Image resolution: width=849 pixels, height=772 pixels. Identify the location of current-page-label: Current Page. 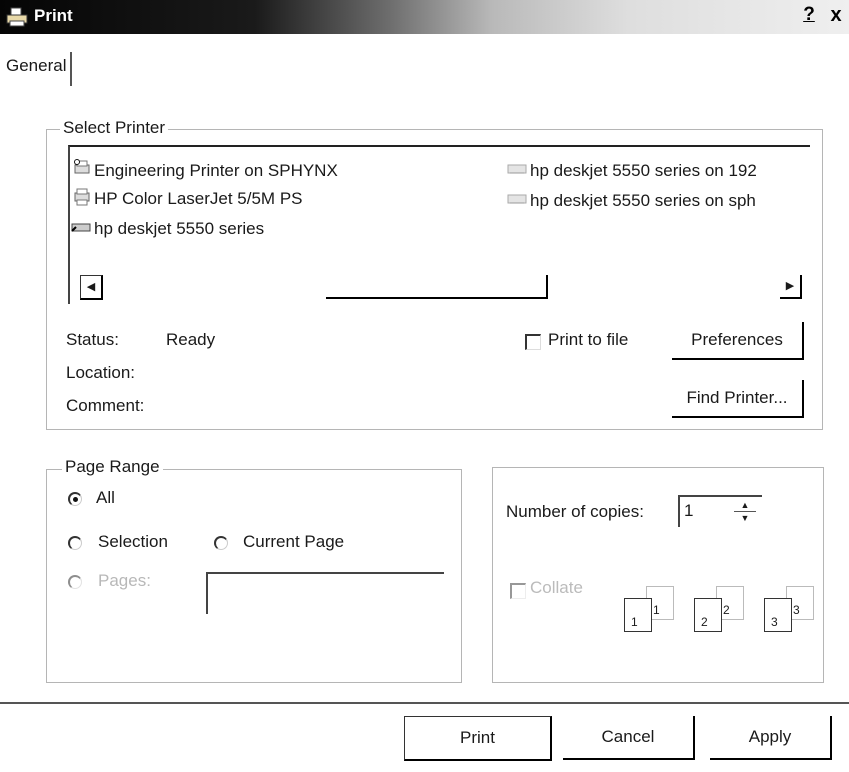
(293, 542).